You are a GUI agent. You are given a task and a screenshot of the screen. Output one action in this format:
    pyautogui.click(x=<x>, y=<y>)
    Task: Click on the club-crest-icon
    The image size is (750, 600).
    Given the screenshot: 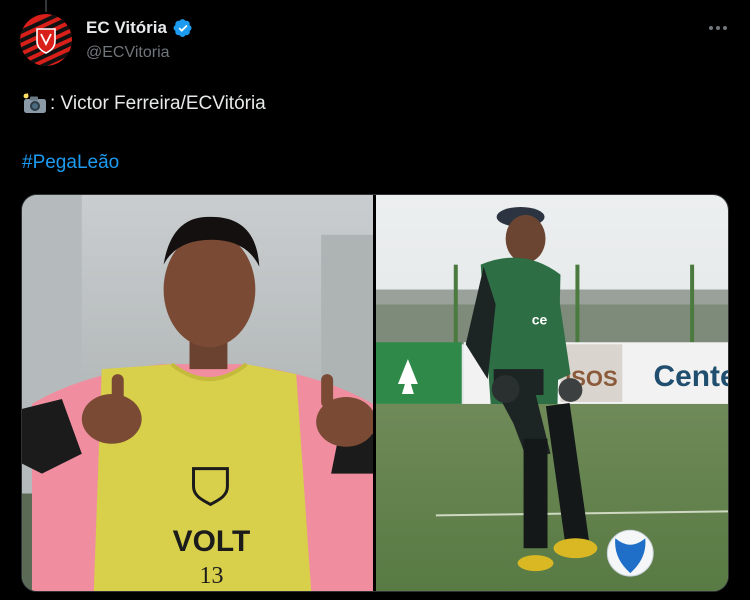 What is the action you would take?
    pyautogui.click(x=46, y=40)
    